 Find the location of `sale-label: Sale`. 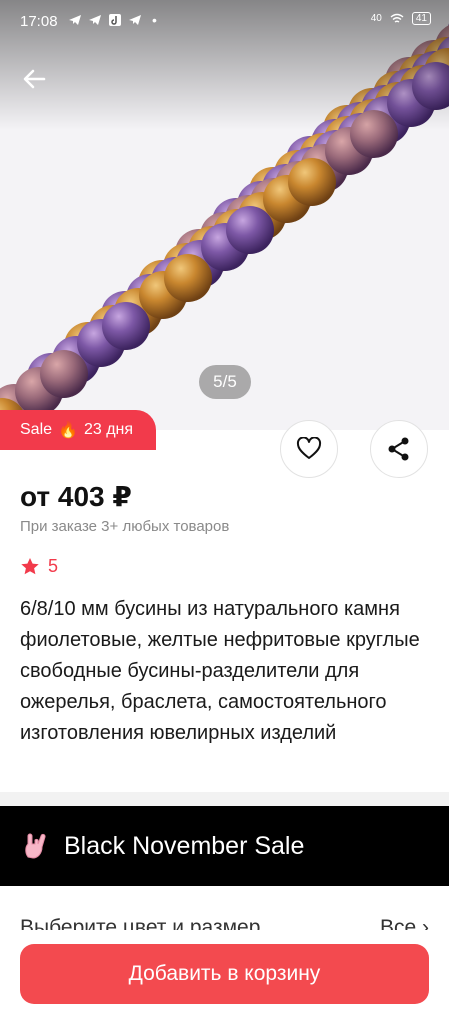

sale-label: Sale is located at coordinates (36, 429).